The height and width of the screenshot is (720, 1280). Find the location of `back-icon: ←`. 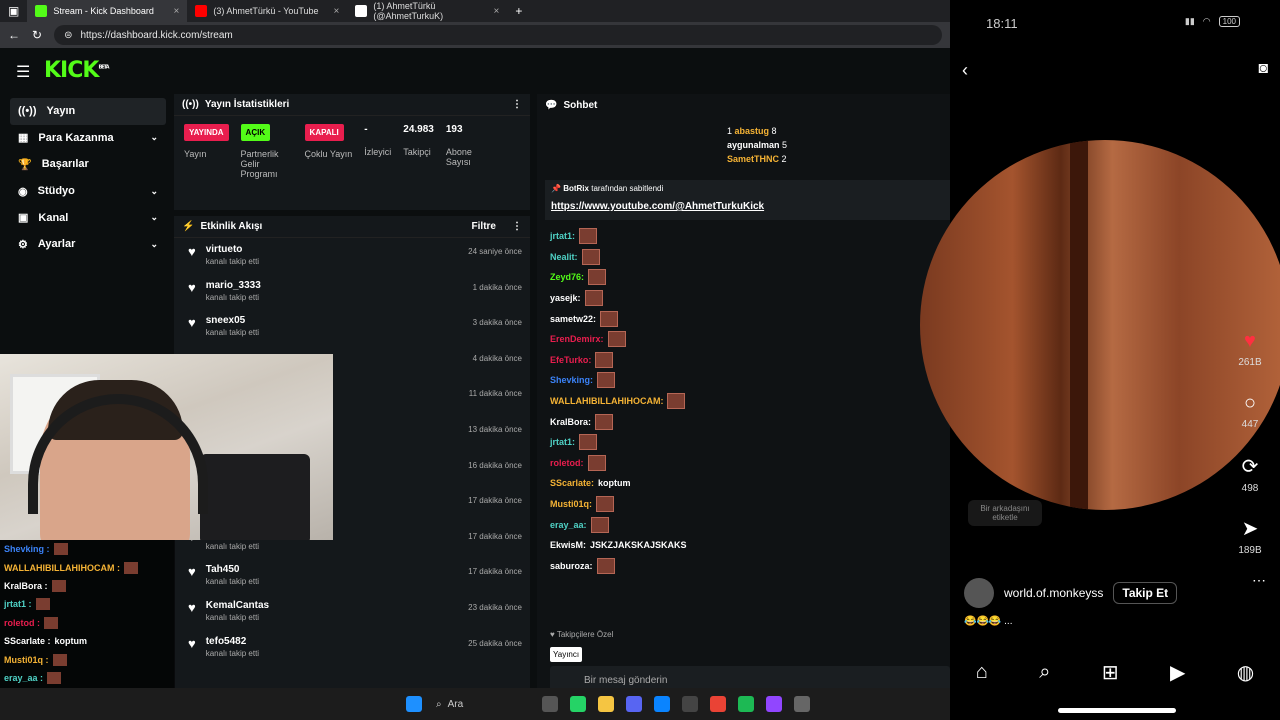

back-icon: ← is located at coordinates (14, 35).